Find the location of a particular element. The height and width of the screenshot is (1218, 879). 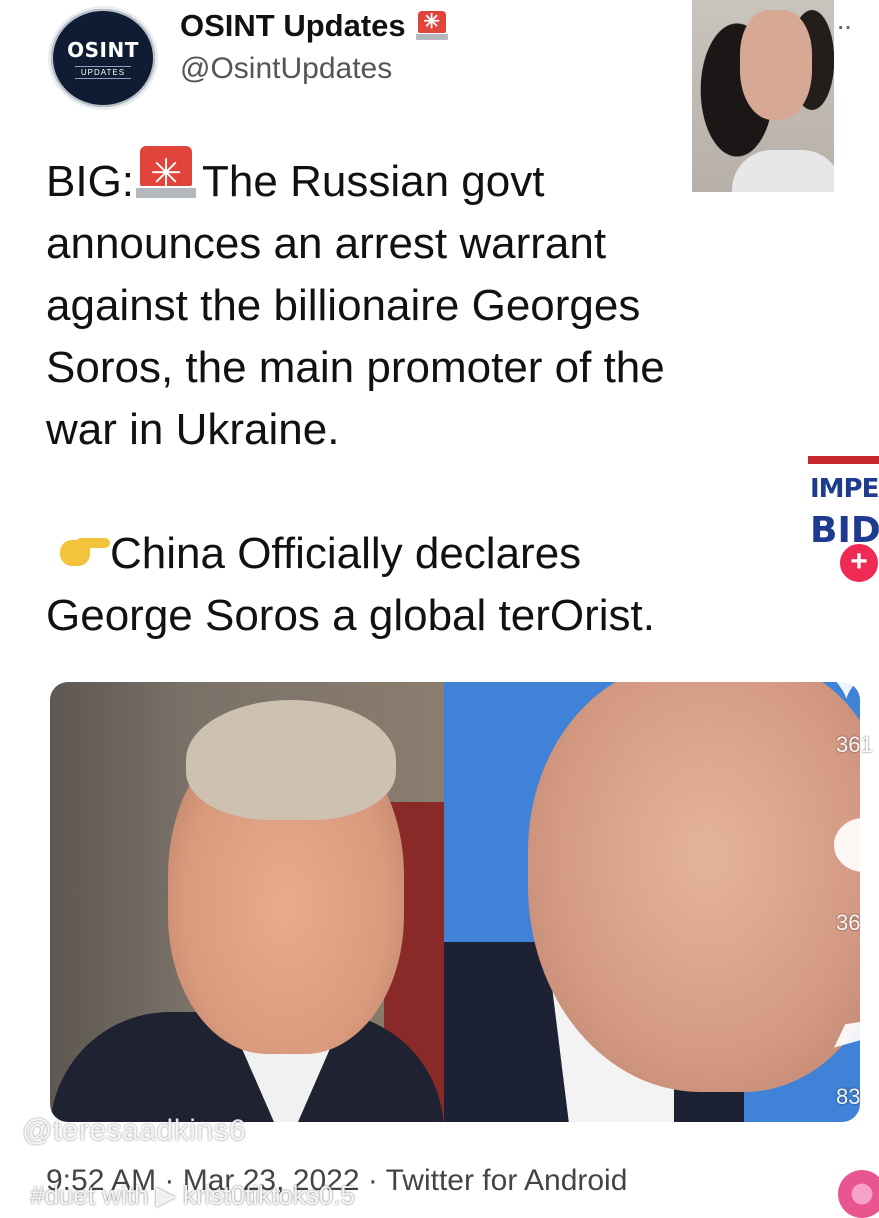

account-avatar: OSINT UPDATES is located at coordinates (103, 58).